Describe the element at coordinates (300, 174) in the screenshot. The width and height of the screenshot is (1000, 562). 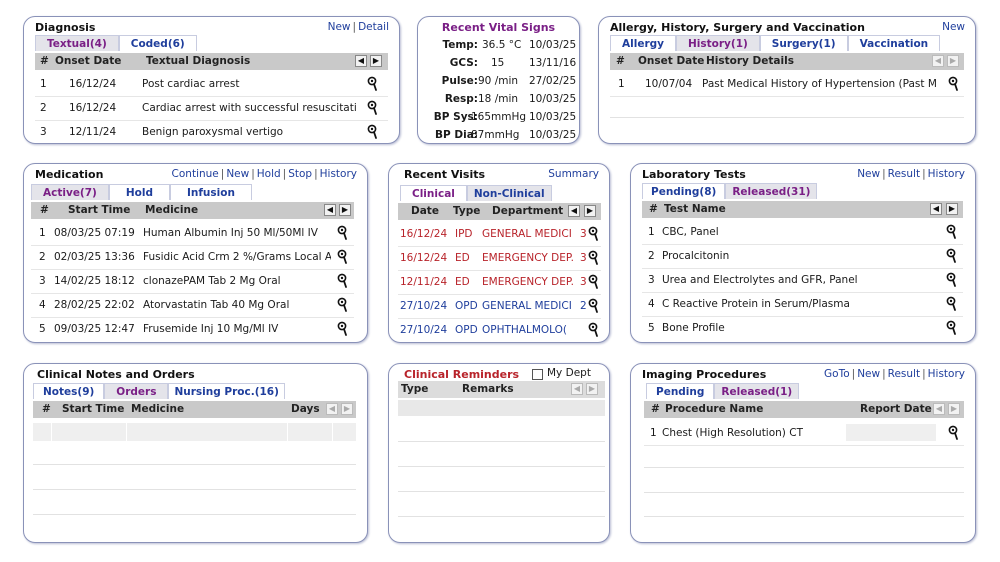
I see `medication-stop-link: Stop` at that location.